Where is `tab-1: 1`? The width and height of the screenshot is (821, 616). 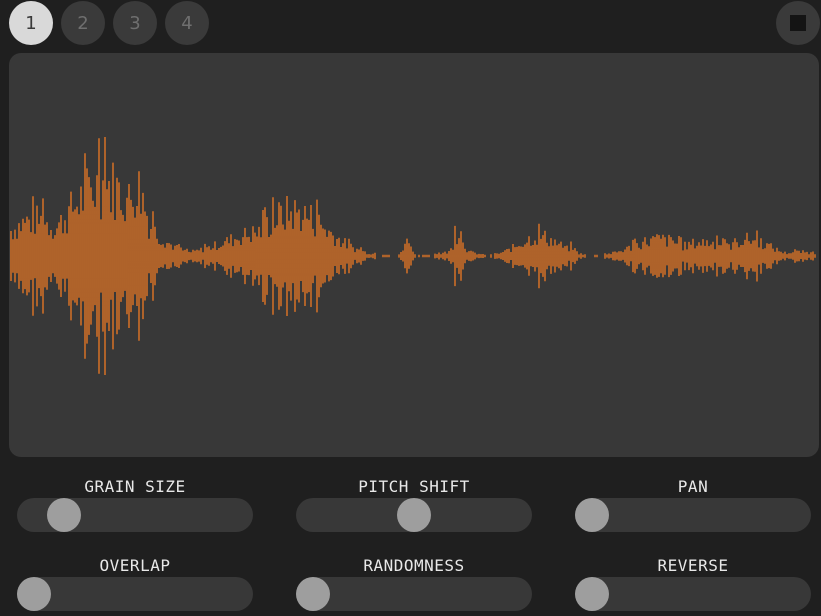
tab-1: 1 is located at coordinates (31, 23).